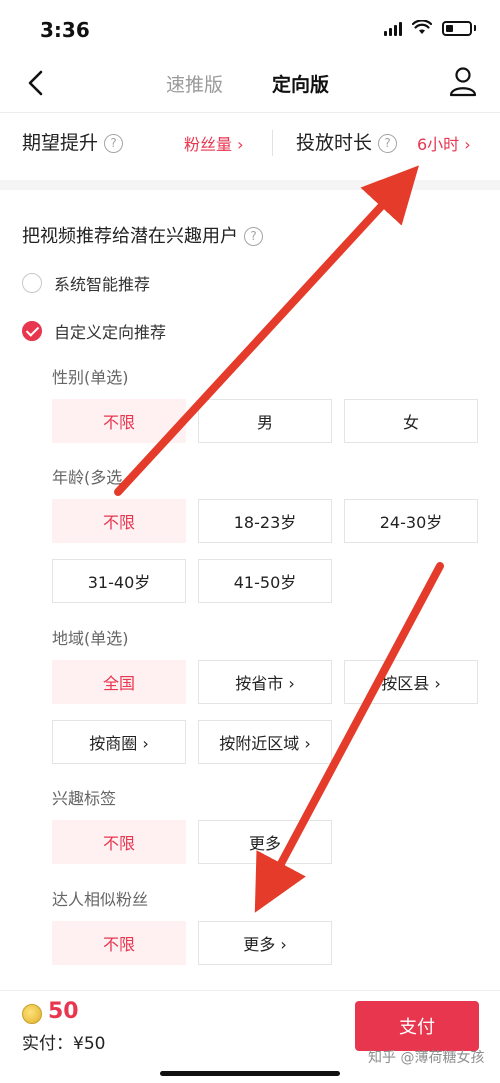 The width and height of the screenshot is (500, 1083). What do you see at coordinates (194, 83) in the screenshot?
I see `tab-quick-promote: 速推版` at bounding box center [194, 83].